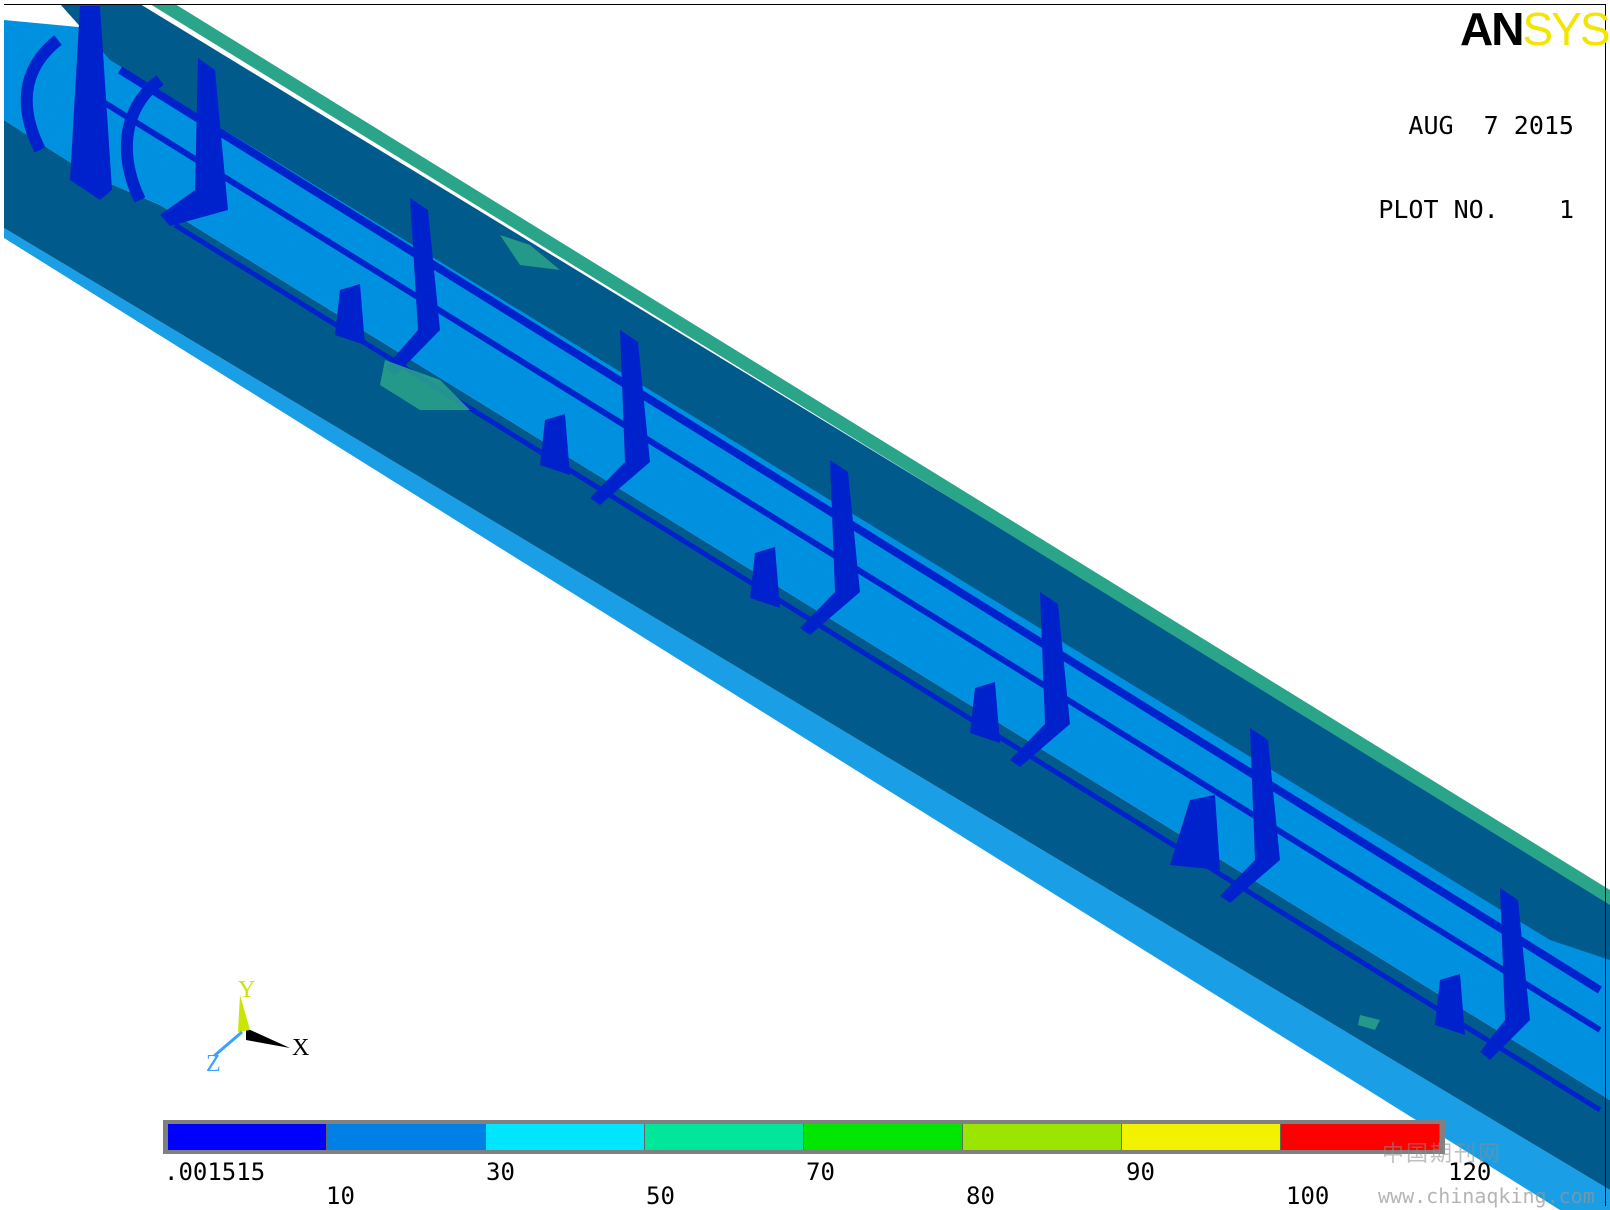 The image size is (1610, 1210). Describe the element at coordinates (1492, 29) in the screenshot. I see `logo-part-an: AN` at that location.